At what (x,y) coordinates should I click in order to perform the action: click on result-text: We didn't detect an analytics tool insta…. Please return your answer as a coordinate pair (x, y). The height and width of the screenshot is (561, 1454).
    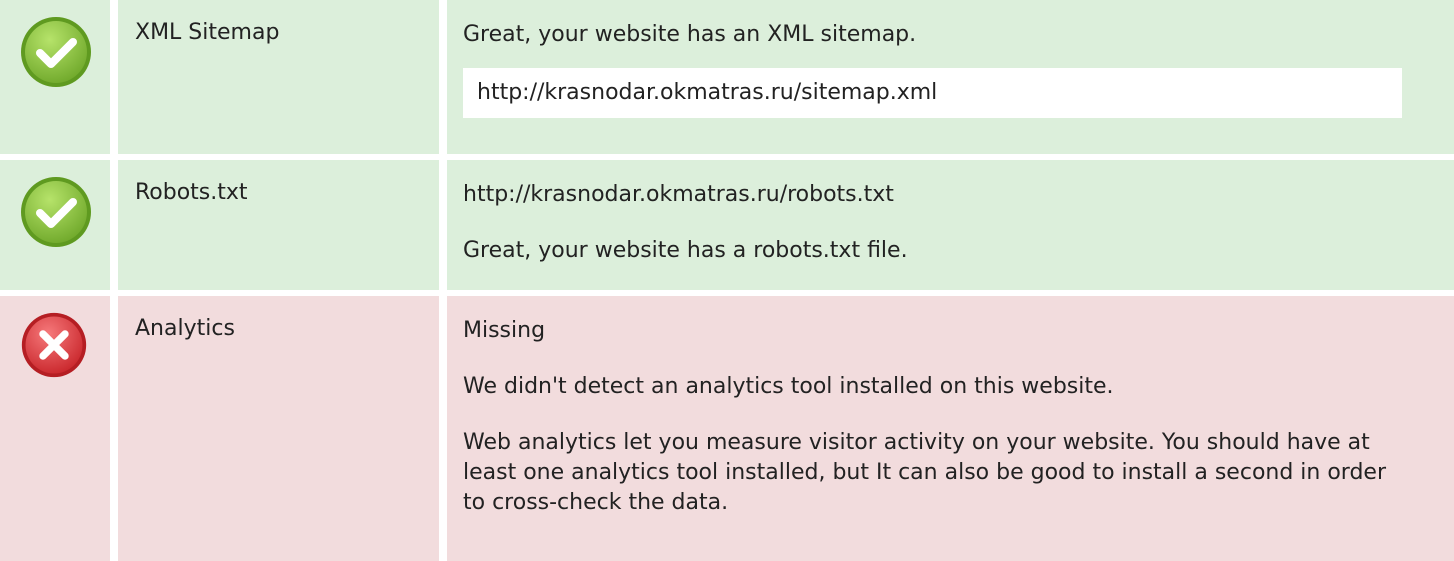
    Looking at the image, I should click on (788, 386).